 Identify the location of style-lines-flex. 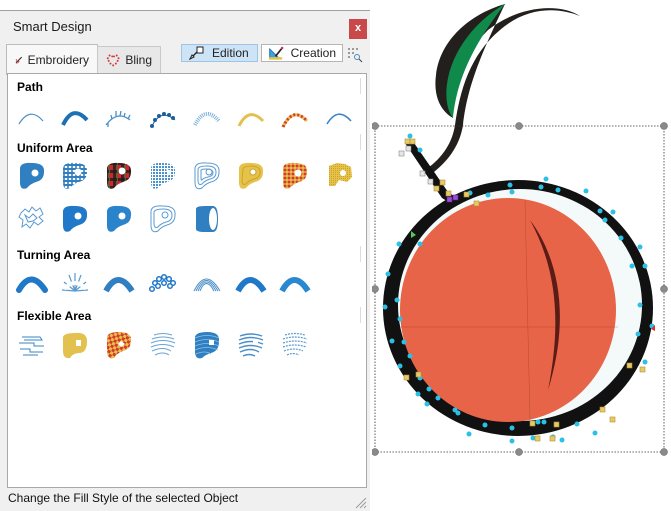
(163, 345).